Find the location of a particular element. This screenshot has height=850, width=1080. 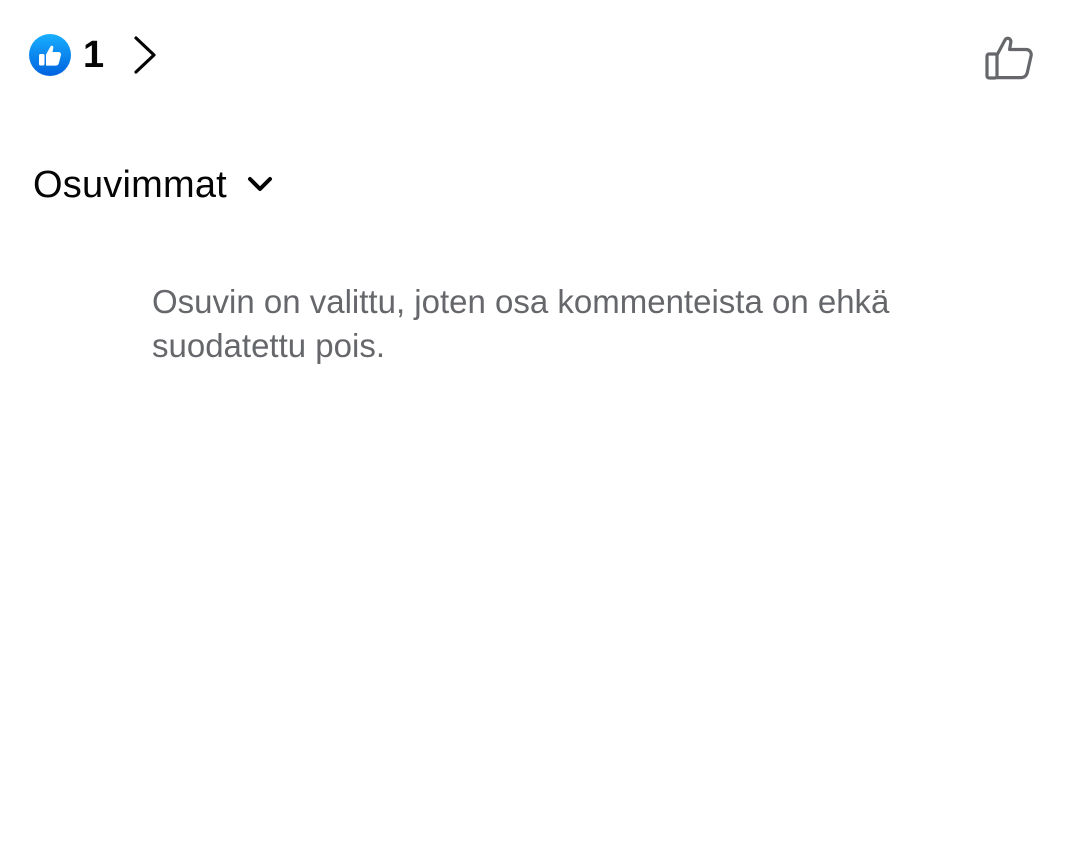

comment-sort-dropdown: Osuvimmat is located at coordinates (154, 185).